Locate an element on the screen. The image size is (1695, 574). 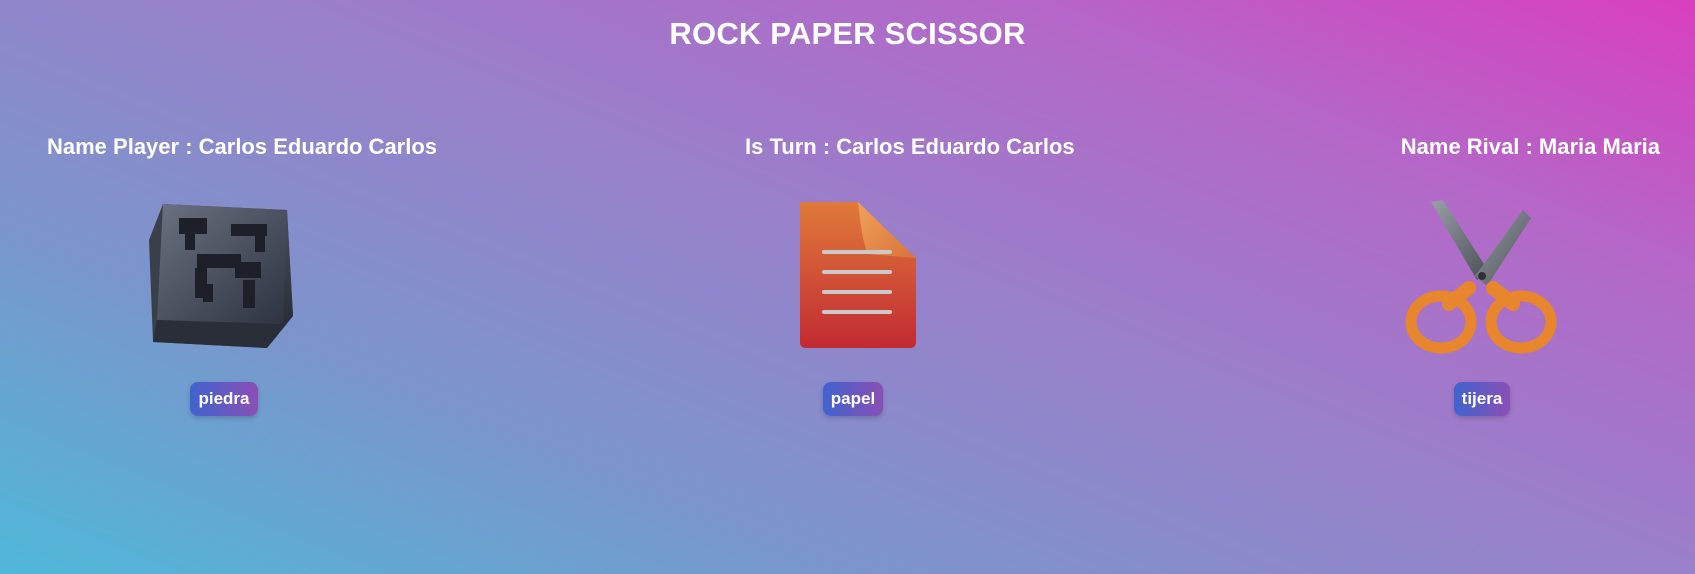
scissors-icon is located at coordinates (1482, 281).